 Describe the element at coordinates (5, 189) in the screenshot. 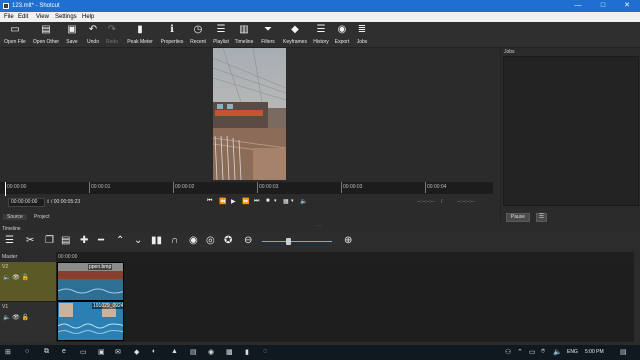

I see `viewer-playhead` at that location.